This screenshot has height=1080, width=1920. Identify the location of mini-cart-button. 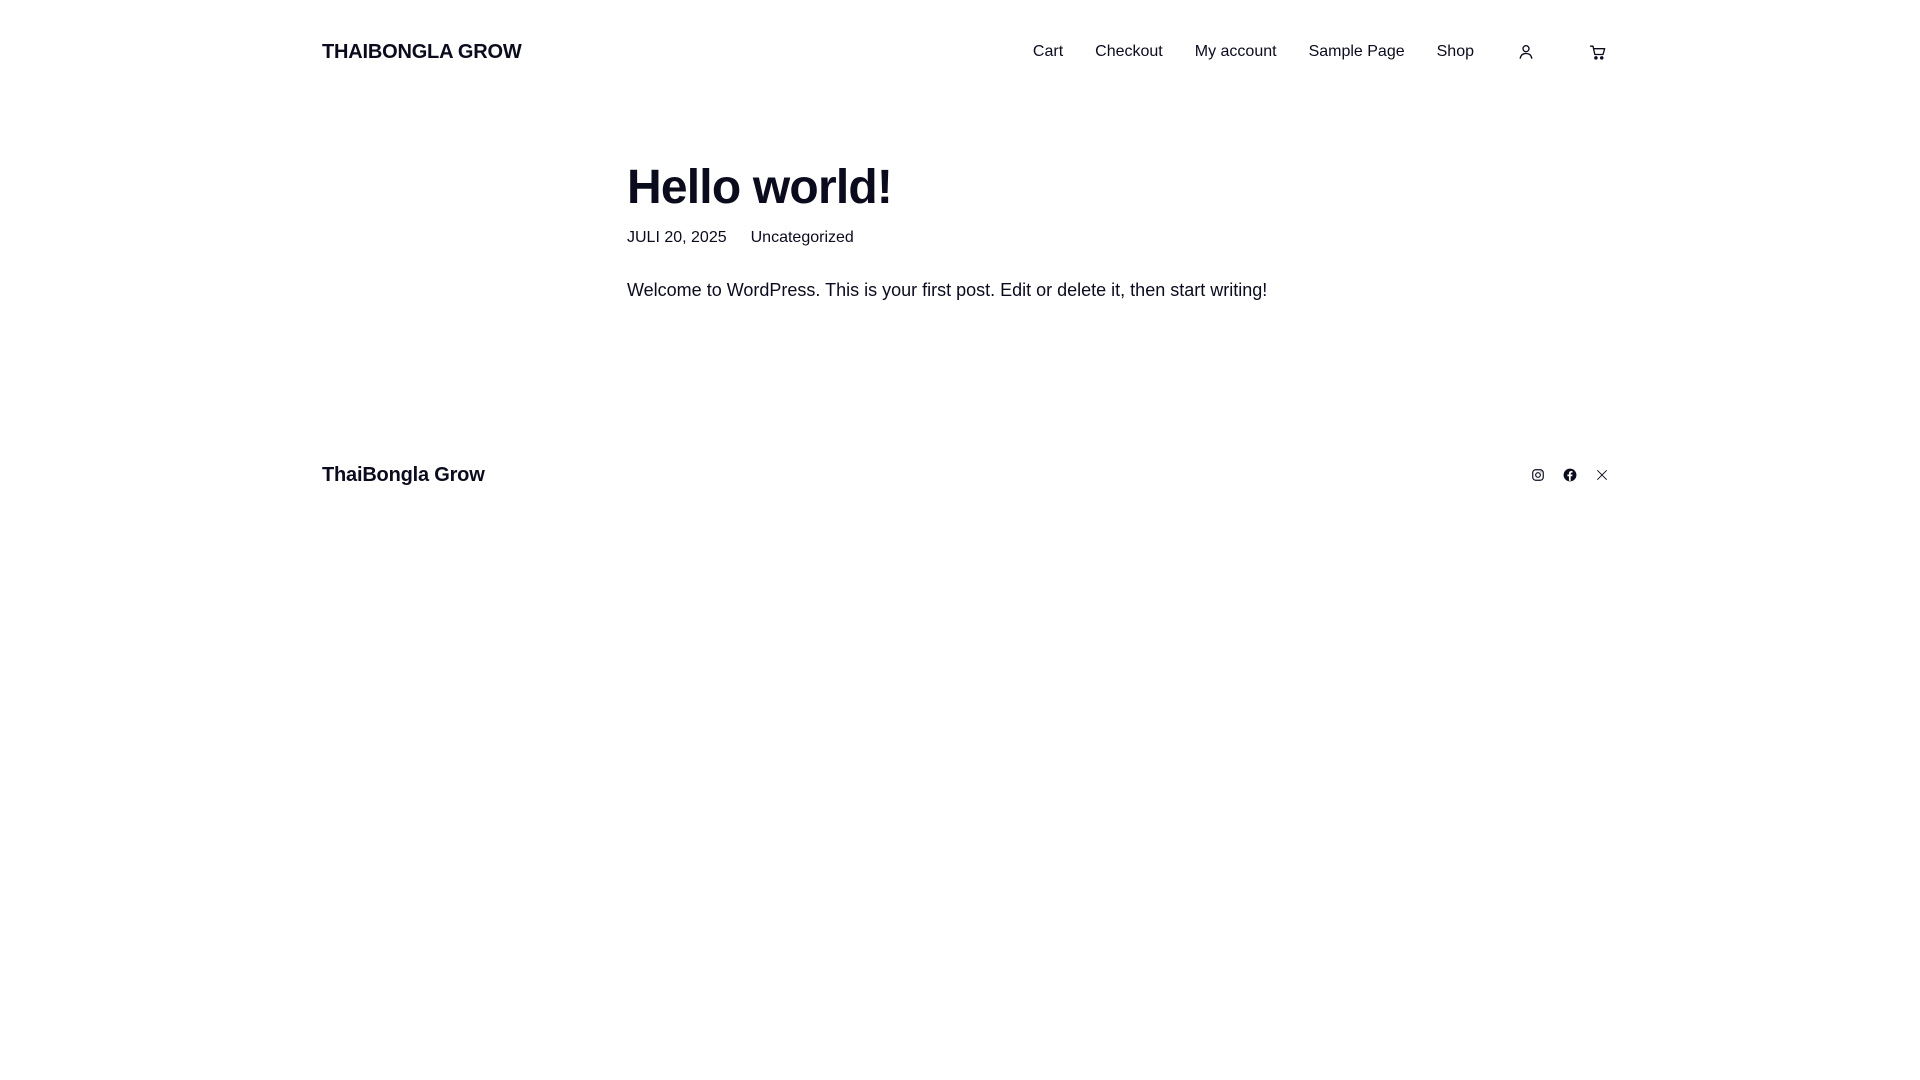
(1598, 52).